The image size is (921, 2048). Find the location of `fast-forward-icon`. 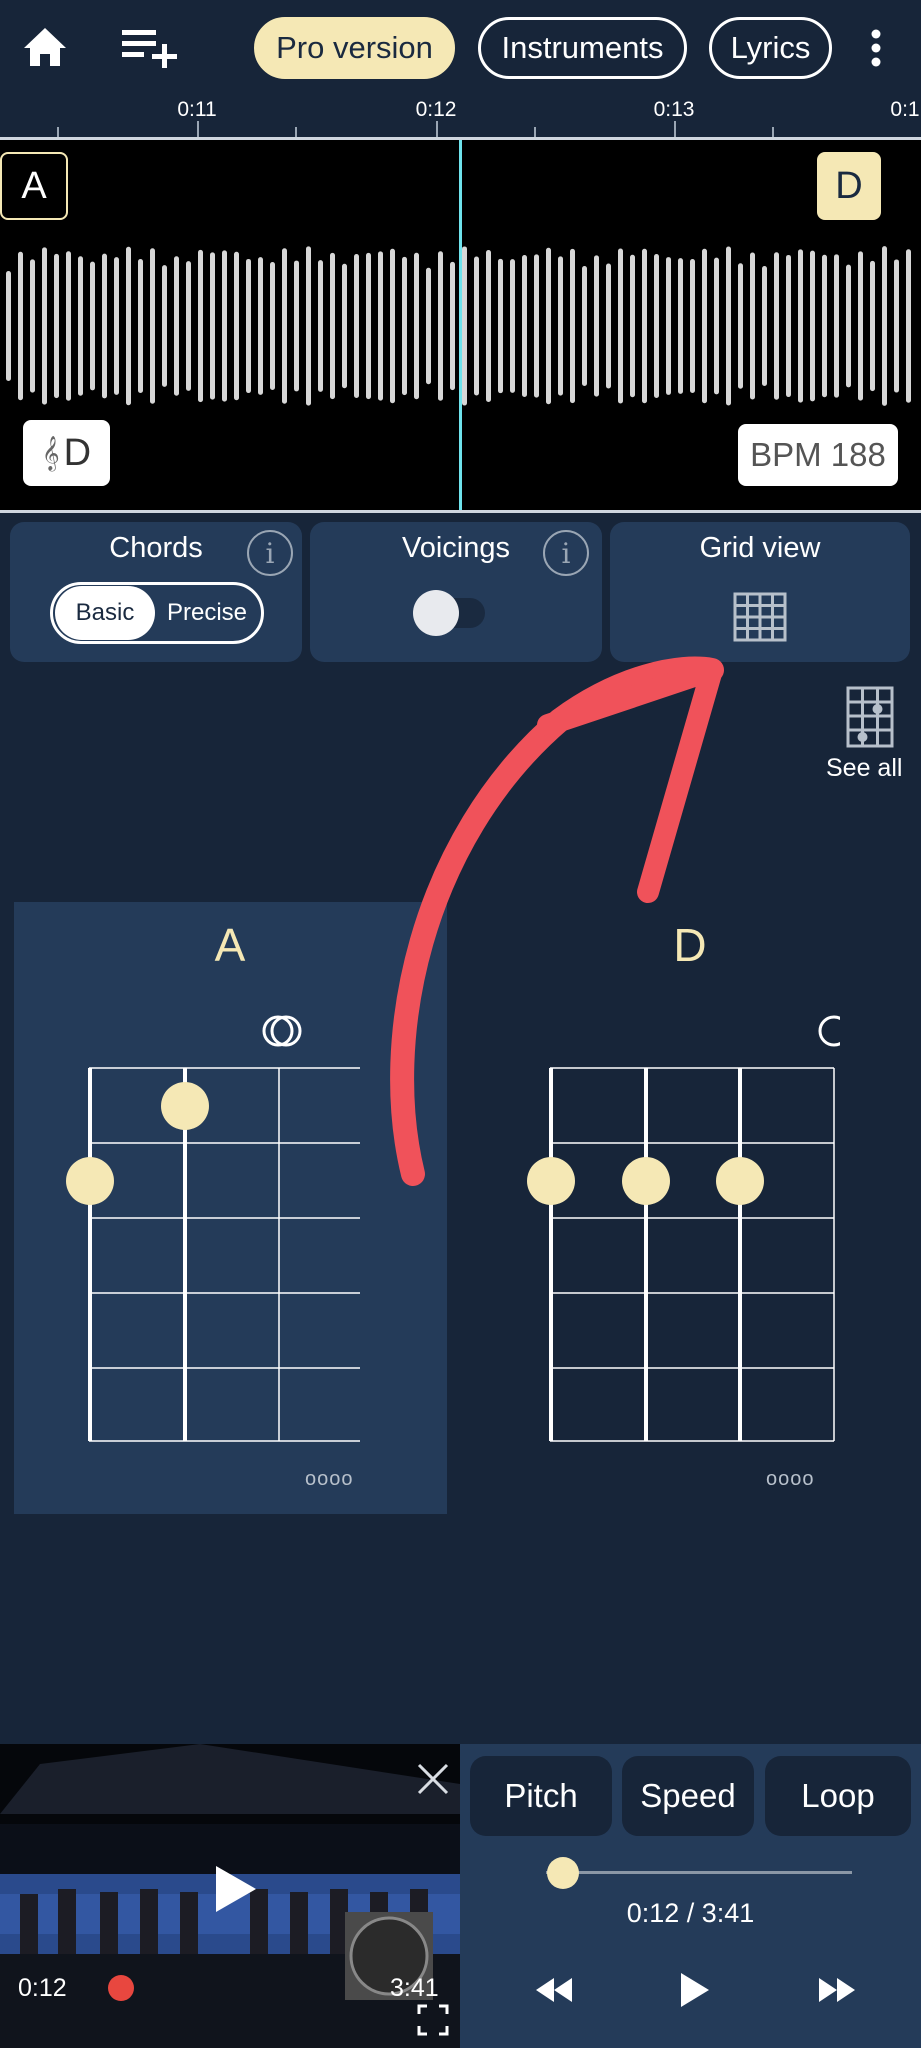

fast-forward-icon is located at coordinates (837, 1990).